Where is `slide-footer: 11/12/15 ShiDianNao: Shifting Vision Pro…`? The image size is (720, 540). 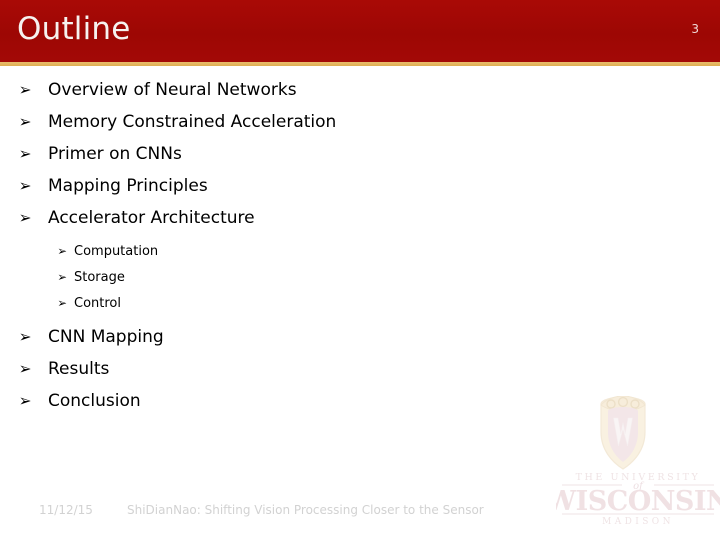 slide-footer: 11/12/15 ShiDianNao: Shifting Vision Pro… is located at coordinates (360, 510).